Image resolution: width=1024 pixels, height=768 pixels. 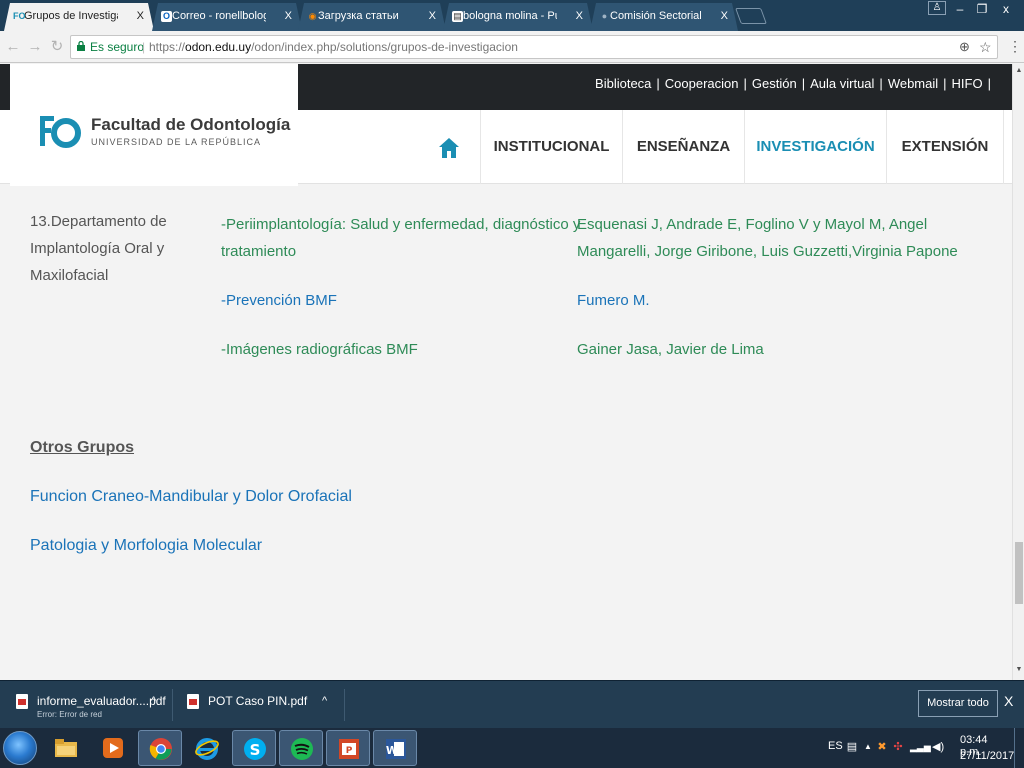 What do you see at coordinates (13, 47) in the screenshot?
I see `back-icon: ←` at bounding box center [13, 47].